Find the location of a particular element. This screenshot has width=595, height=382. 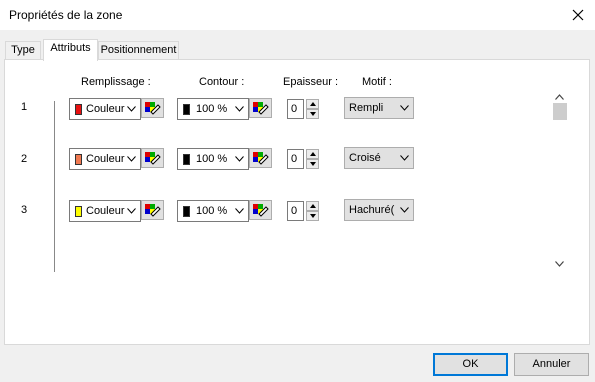

scroll-up-button is located at coordinates (560, 97).